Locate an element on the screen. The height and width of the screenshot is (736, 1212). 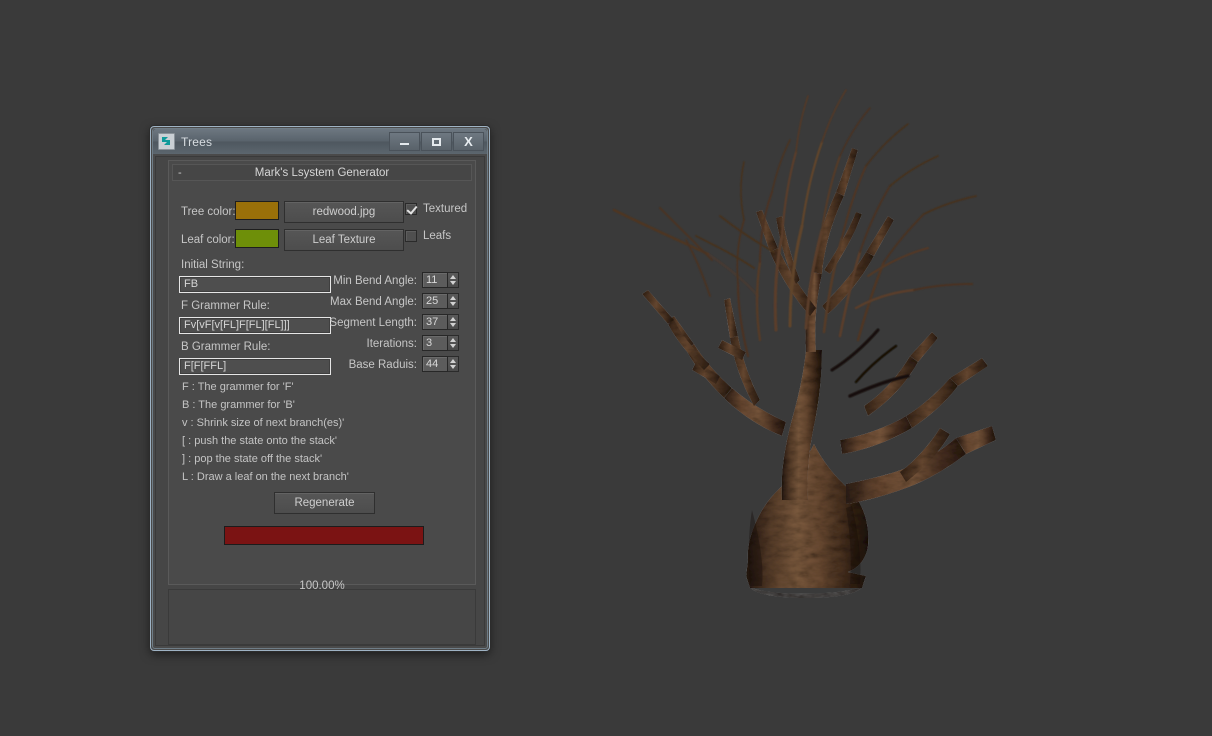
rollout-header: - Mark's Lsystem Generator is located at coordinates (322, 172).